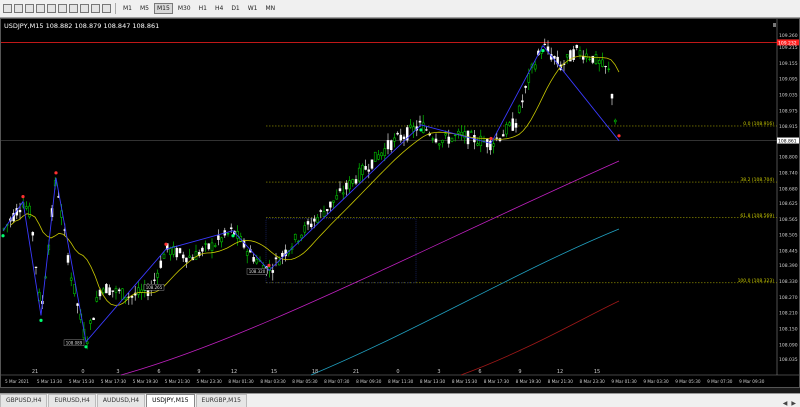 The width and height of the screenshot is (800, 407). Describe the element at coordinates (106, 8) in the screenshot. I see `shapes-icon` at that location.